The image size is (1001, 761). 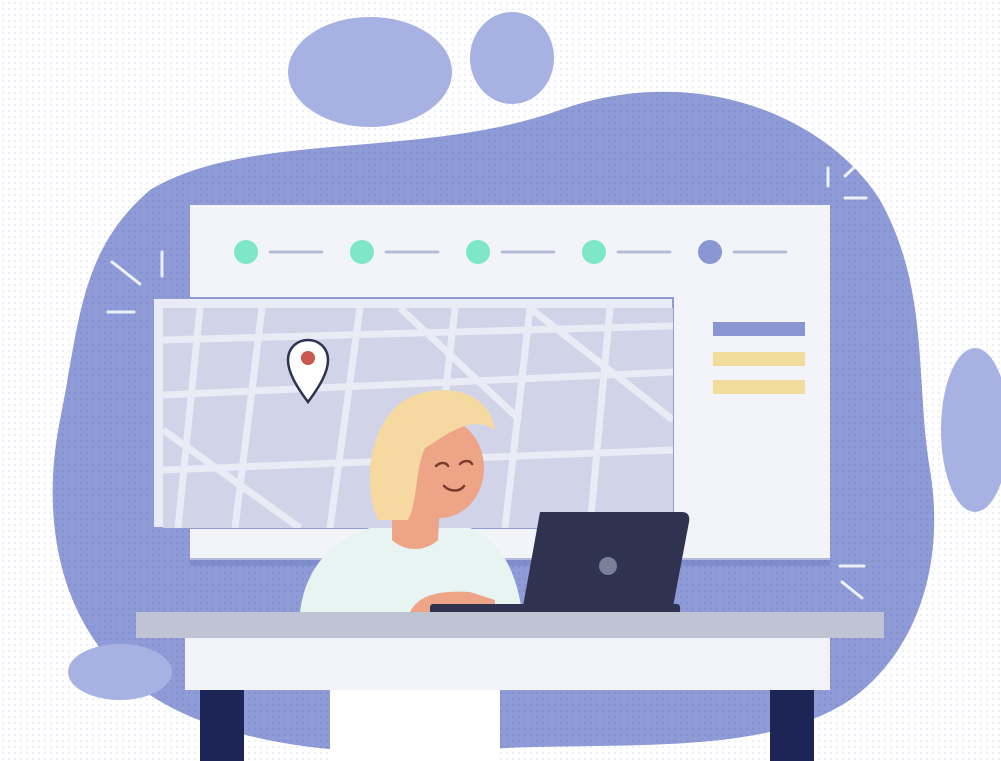 What do you see at coordinates (415, 725) in the screenshot?
I see `desk-panel` at bounding box center [415, 725].